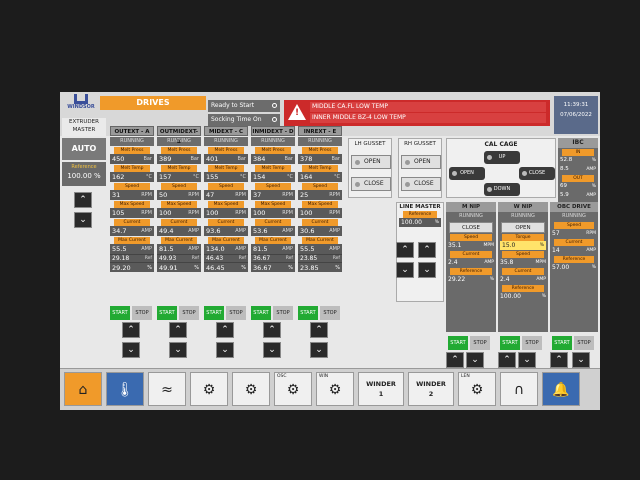 The height and width of the screenshot is (480, 640). Describe the element at coordinates (225, 350) in the screenshot. I see `drive-c-down-button: ⌄` at that location.